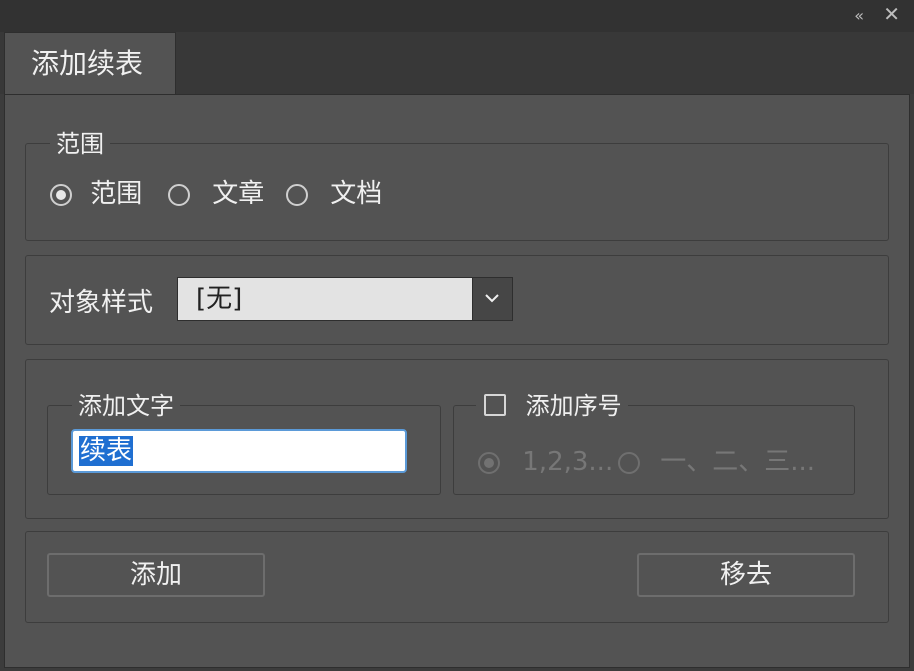 This screenshot has width=914, height=671. I want to click on add-number-checkbox, so click(495, 405).